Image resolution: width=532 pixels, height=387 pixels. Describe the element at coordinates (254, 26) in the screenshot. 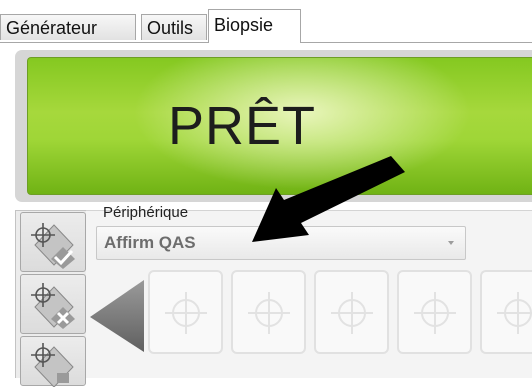

I see `tab-biopsie: Biopsie` at that location.